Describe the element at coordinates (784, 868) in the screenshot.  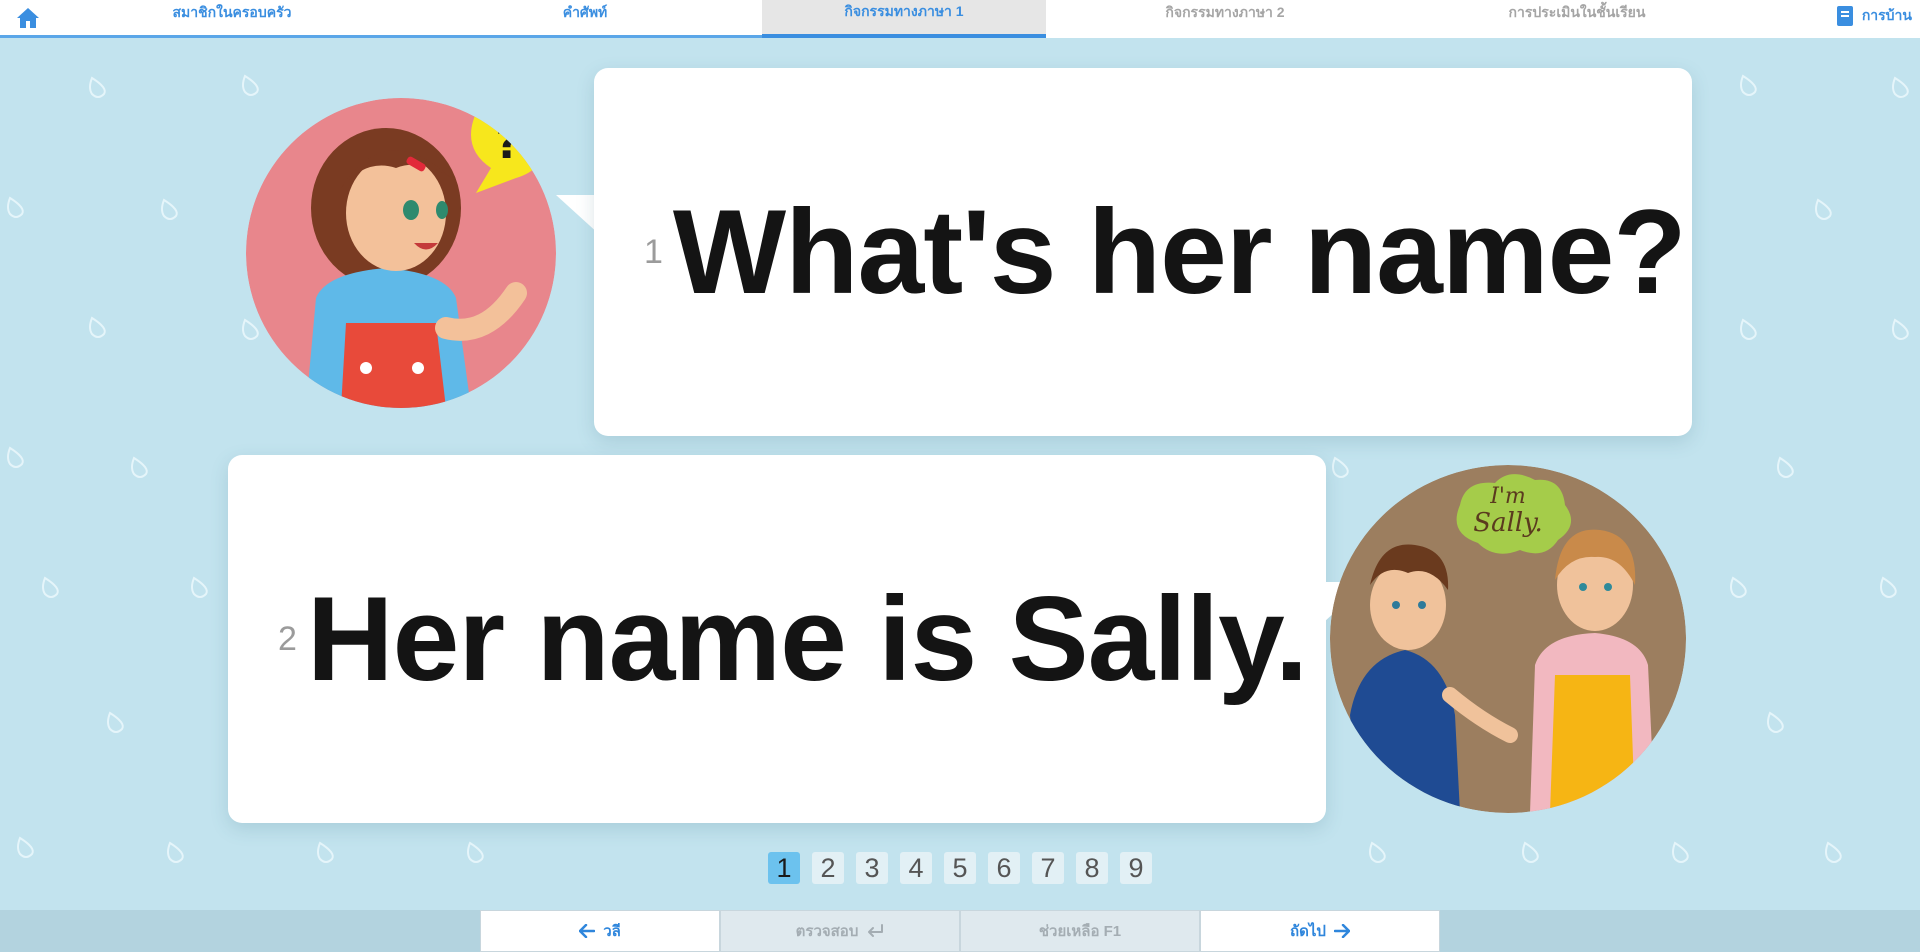
I see `page-button-1: 1` at that location.